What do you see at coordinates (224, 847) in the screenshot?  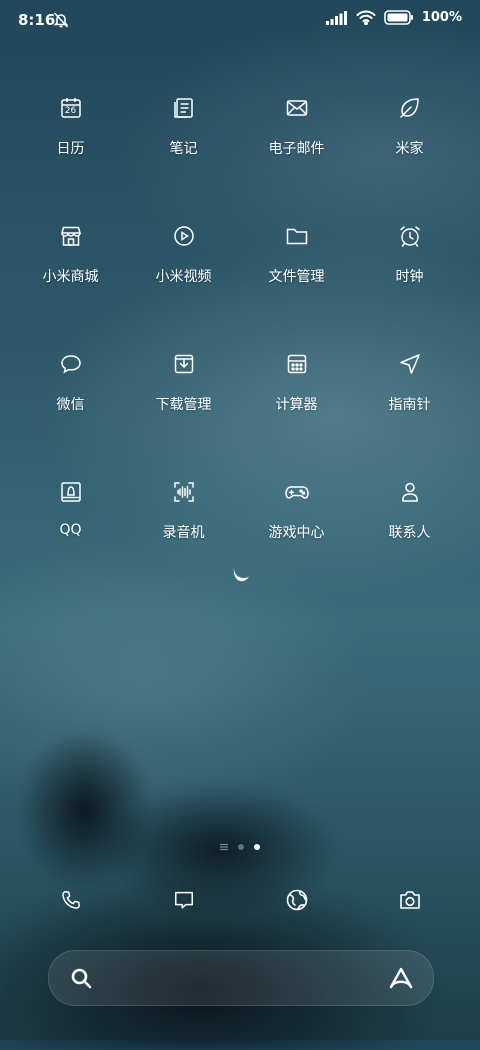 I see `home-list-icon` at bounding box center [224, 847].